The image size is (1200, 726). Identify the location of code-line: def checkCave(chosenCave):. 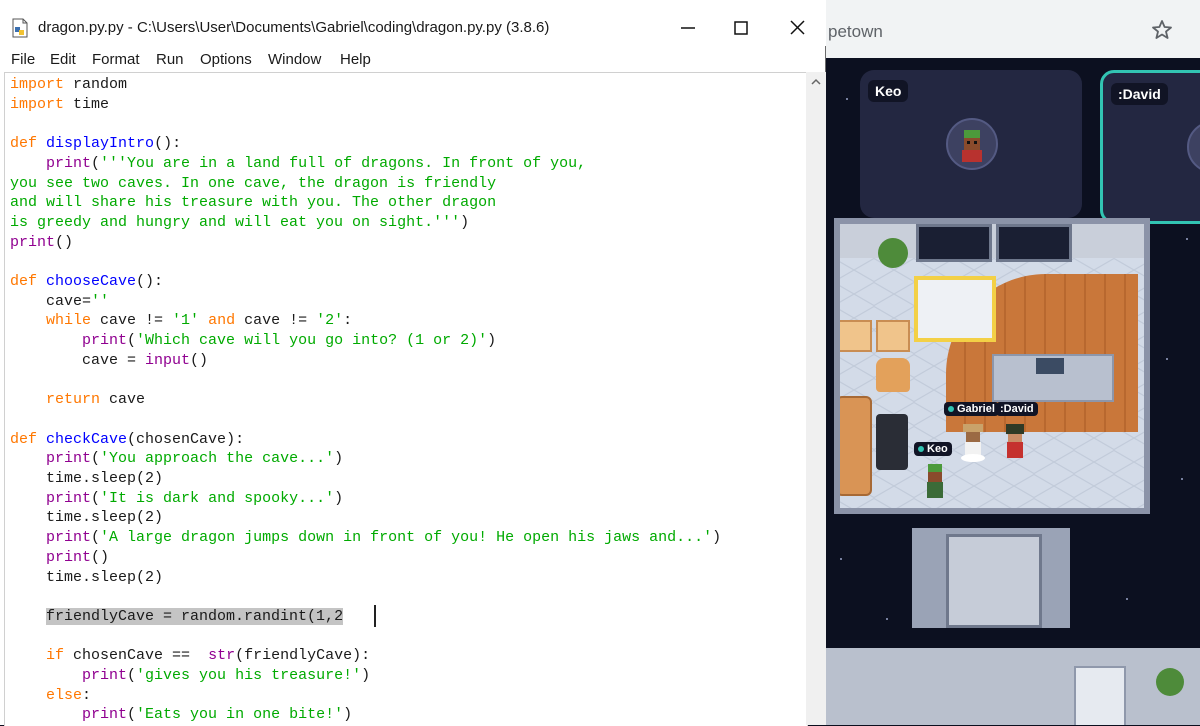
(127, 440).